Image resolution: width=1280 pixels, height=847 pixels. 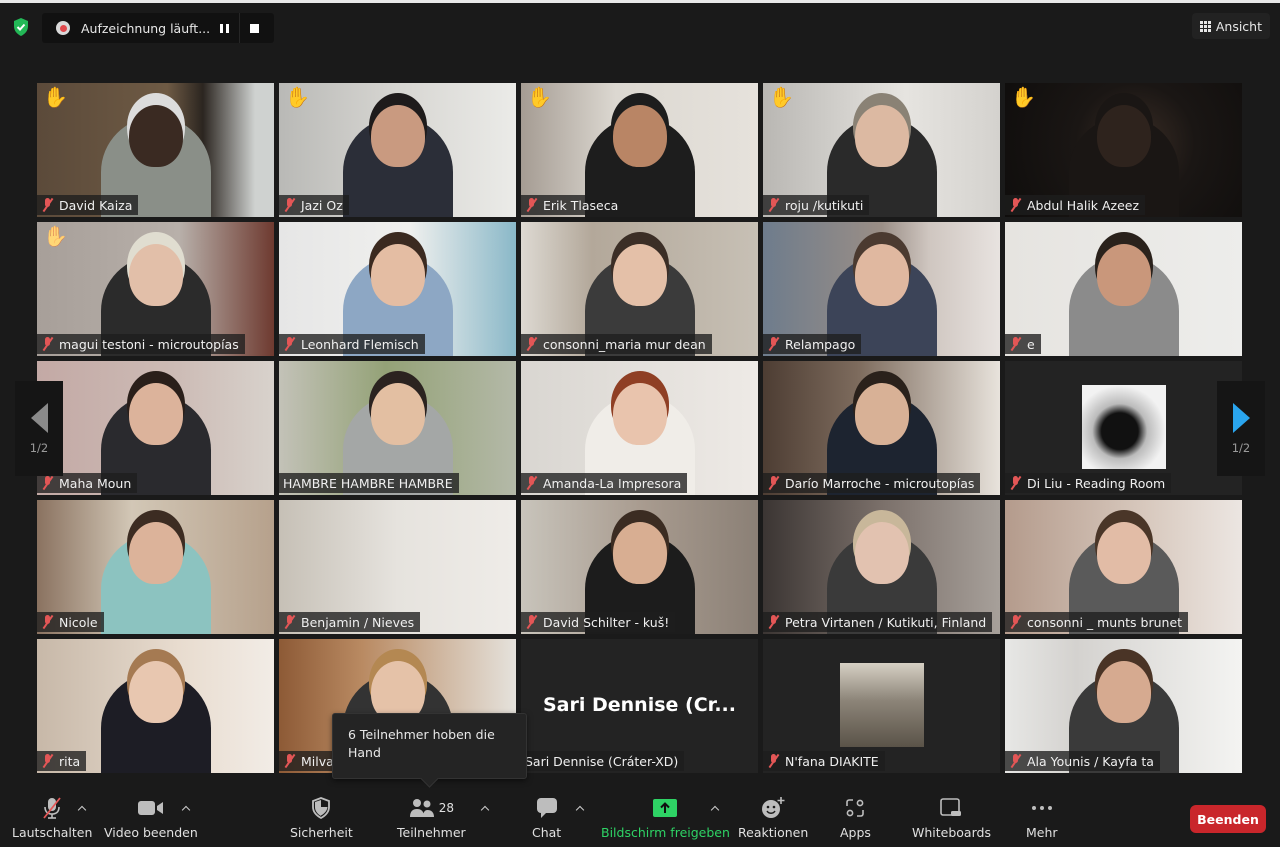 What do you see at coordinates (397, 289) in the screenshot?
I see `participant-tile: Leonhard Flemisch` at bounding box center [397, 289].